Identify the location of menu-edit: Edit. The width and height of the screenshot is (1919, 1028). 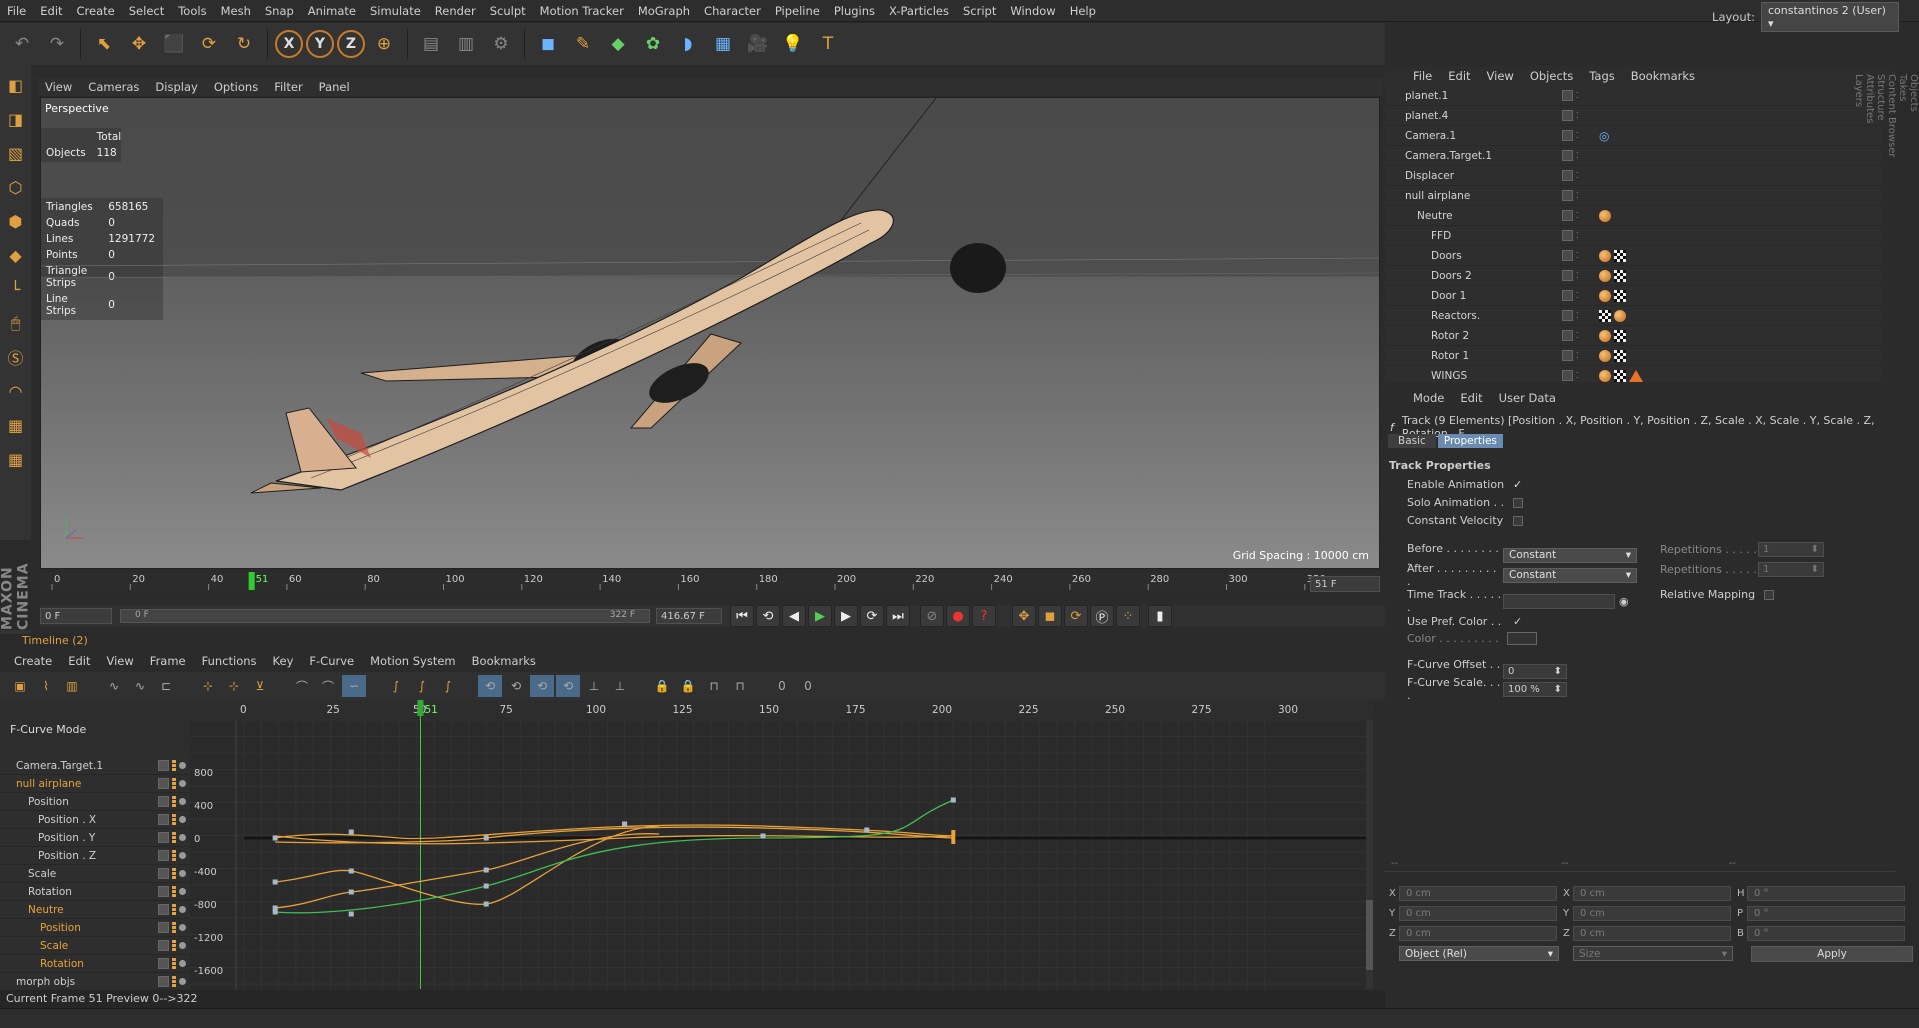
(51, 11).